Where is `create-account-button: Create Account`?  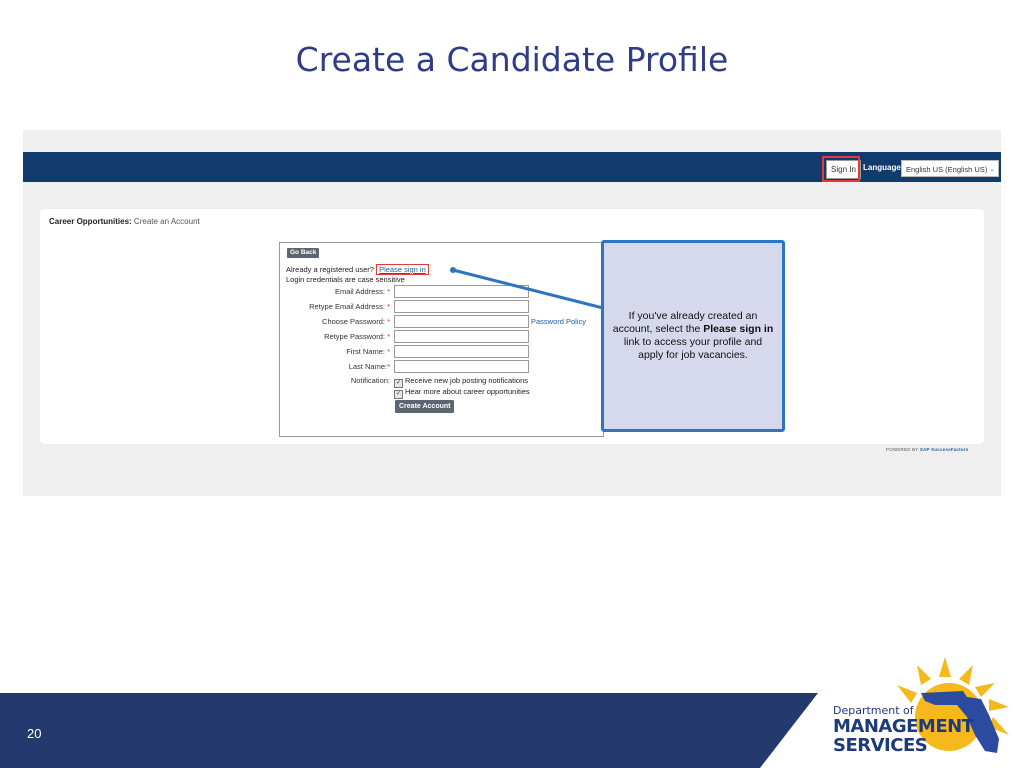 create-account-button: Create Account is located at coordinates (425, 406).